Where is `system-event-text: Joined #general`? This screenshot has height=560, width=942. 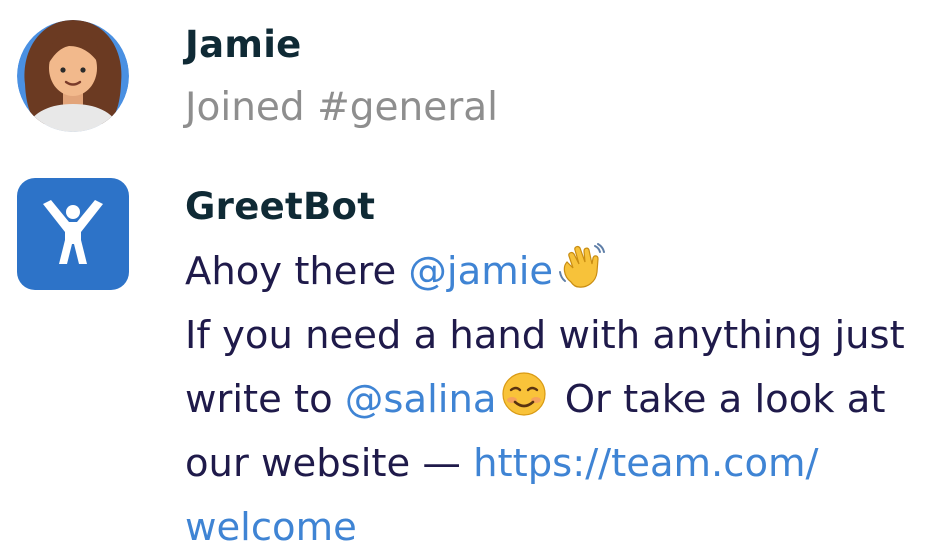
system-event-text: Joined #general is located at coordinates (341, 107).